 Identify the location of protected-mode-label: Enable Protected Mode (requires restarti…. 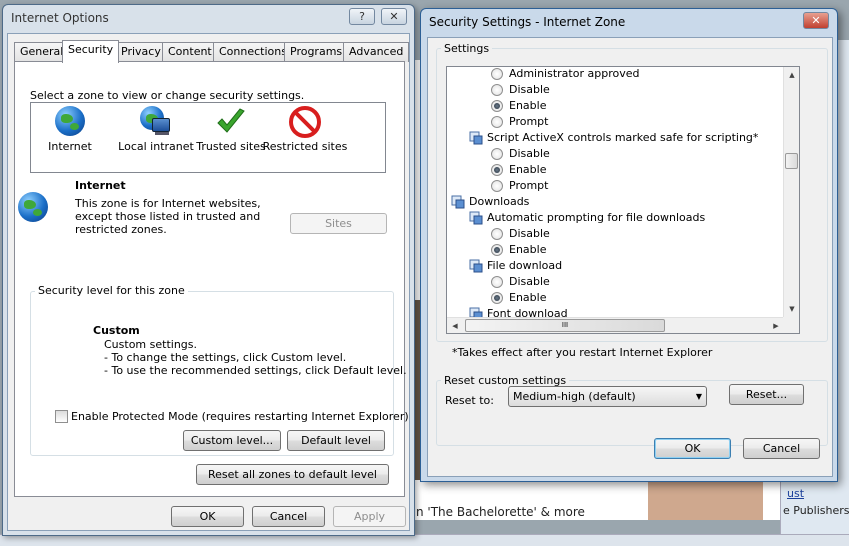
(240, 416).